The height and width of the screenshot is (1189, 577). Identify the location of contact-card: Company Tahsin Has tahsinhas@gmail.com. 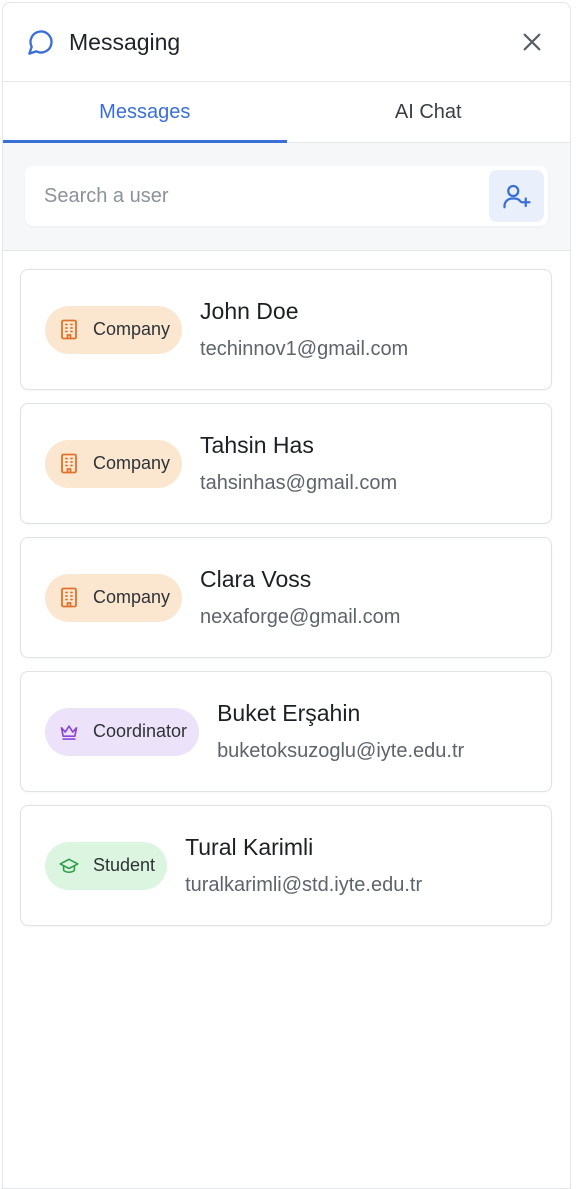
(286, 463).